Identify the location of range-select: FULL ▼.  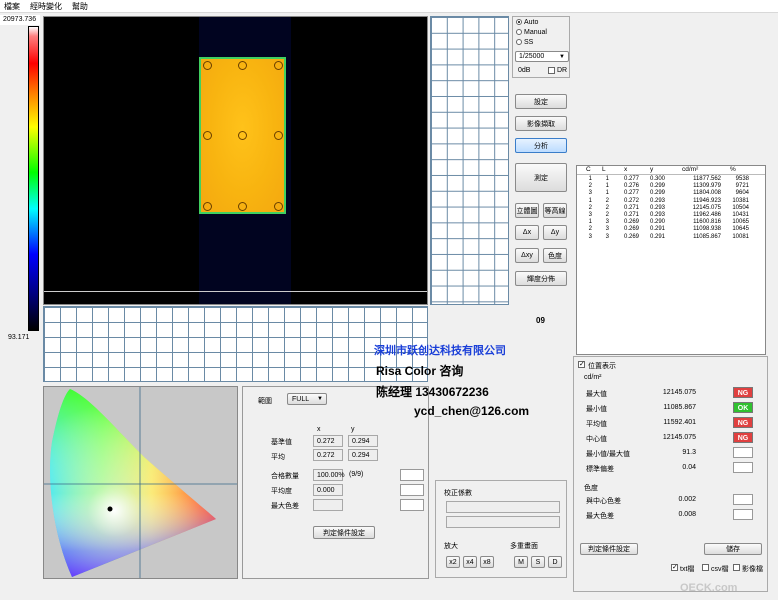
(307, 399).